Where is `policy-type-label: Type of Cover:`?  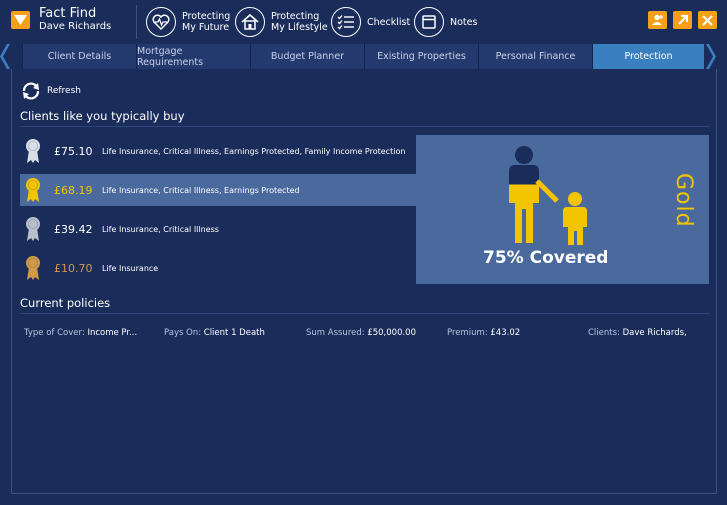
policy-type-label: Type of Cover: is located at coordinates (54, 333).